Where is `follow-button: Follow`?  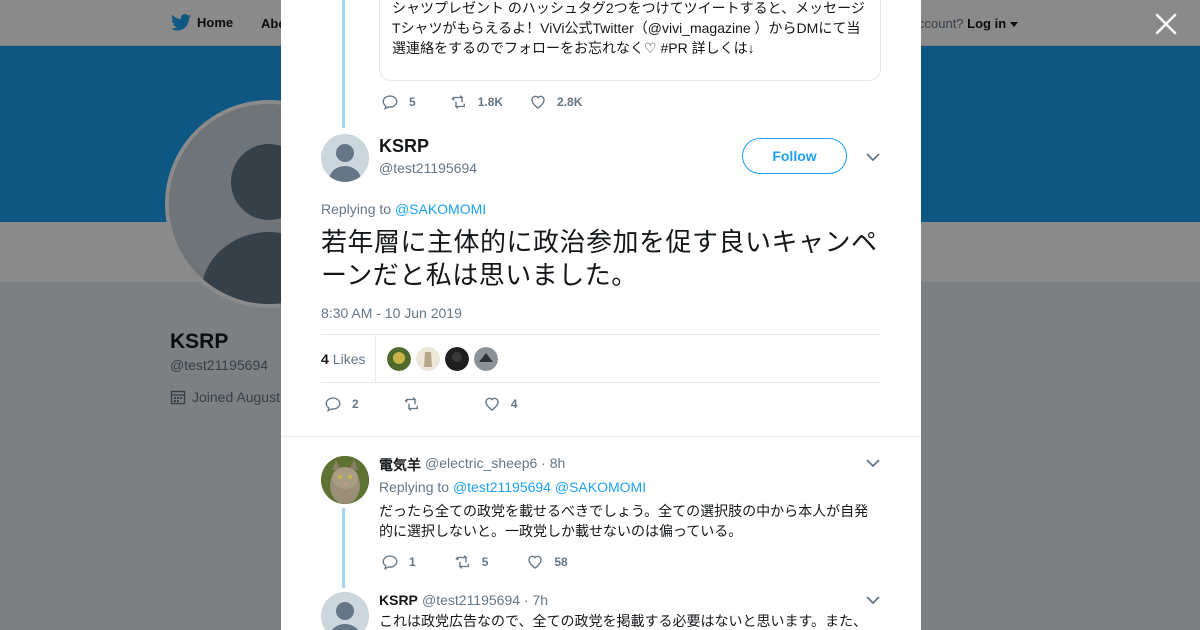 follow-button: Follow is located at coordinates (794, 156).